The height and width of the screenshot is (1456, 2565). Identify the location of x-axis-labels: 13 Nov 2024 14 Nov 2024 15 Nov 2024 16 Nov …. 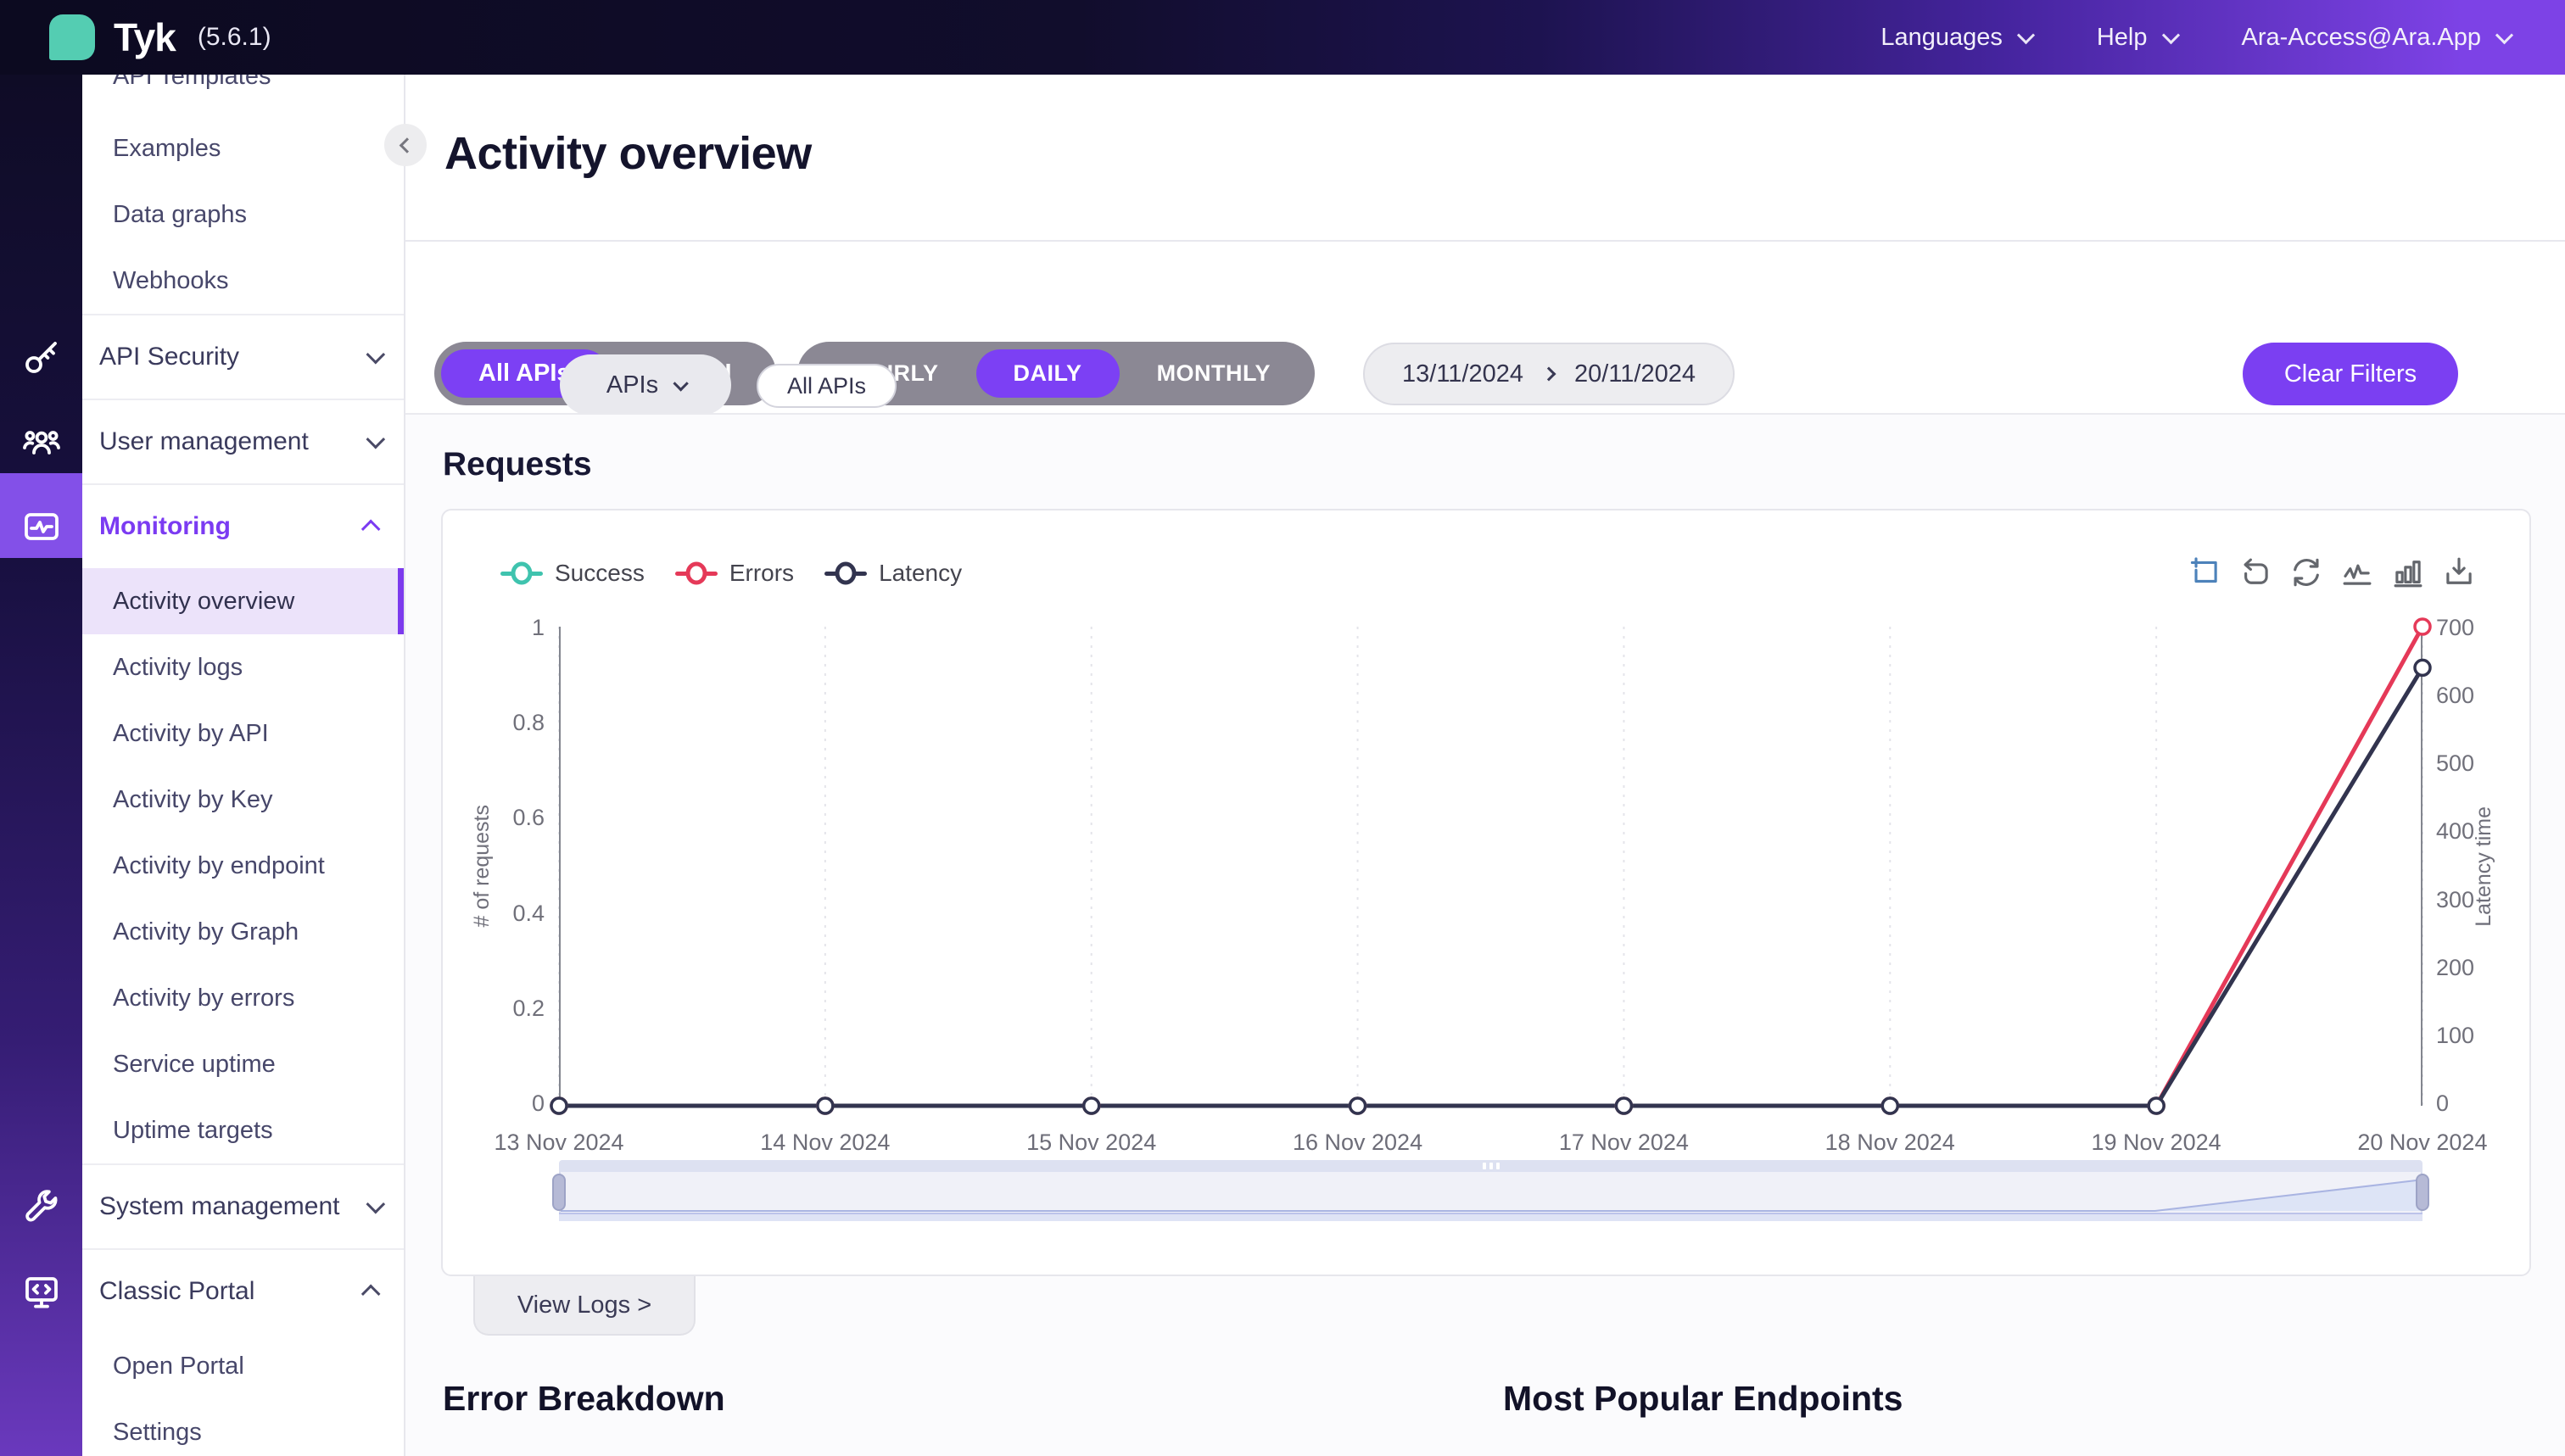
(1490, 1143).